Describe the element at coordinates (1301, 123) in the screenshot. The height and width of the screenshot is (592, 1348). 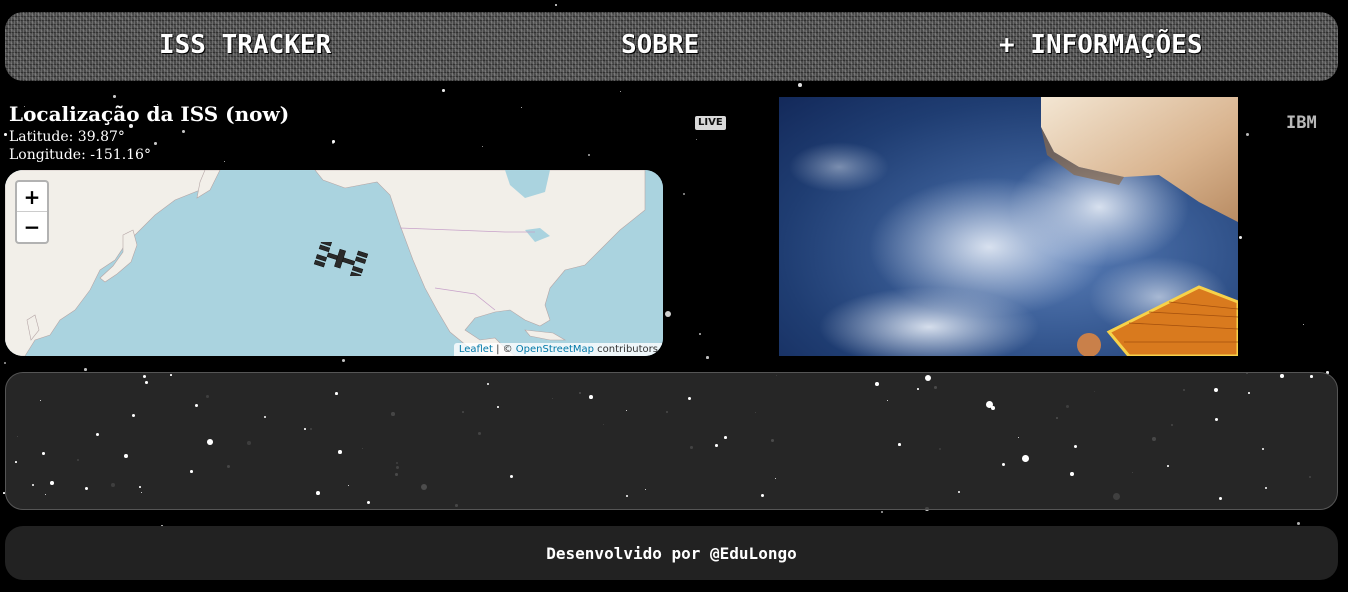
I see `ibm-logo: IBM` at that location.